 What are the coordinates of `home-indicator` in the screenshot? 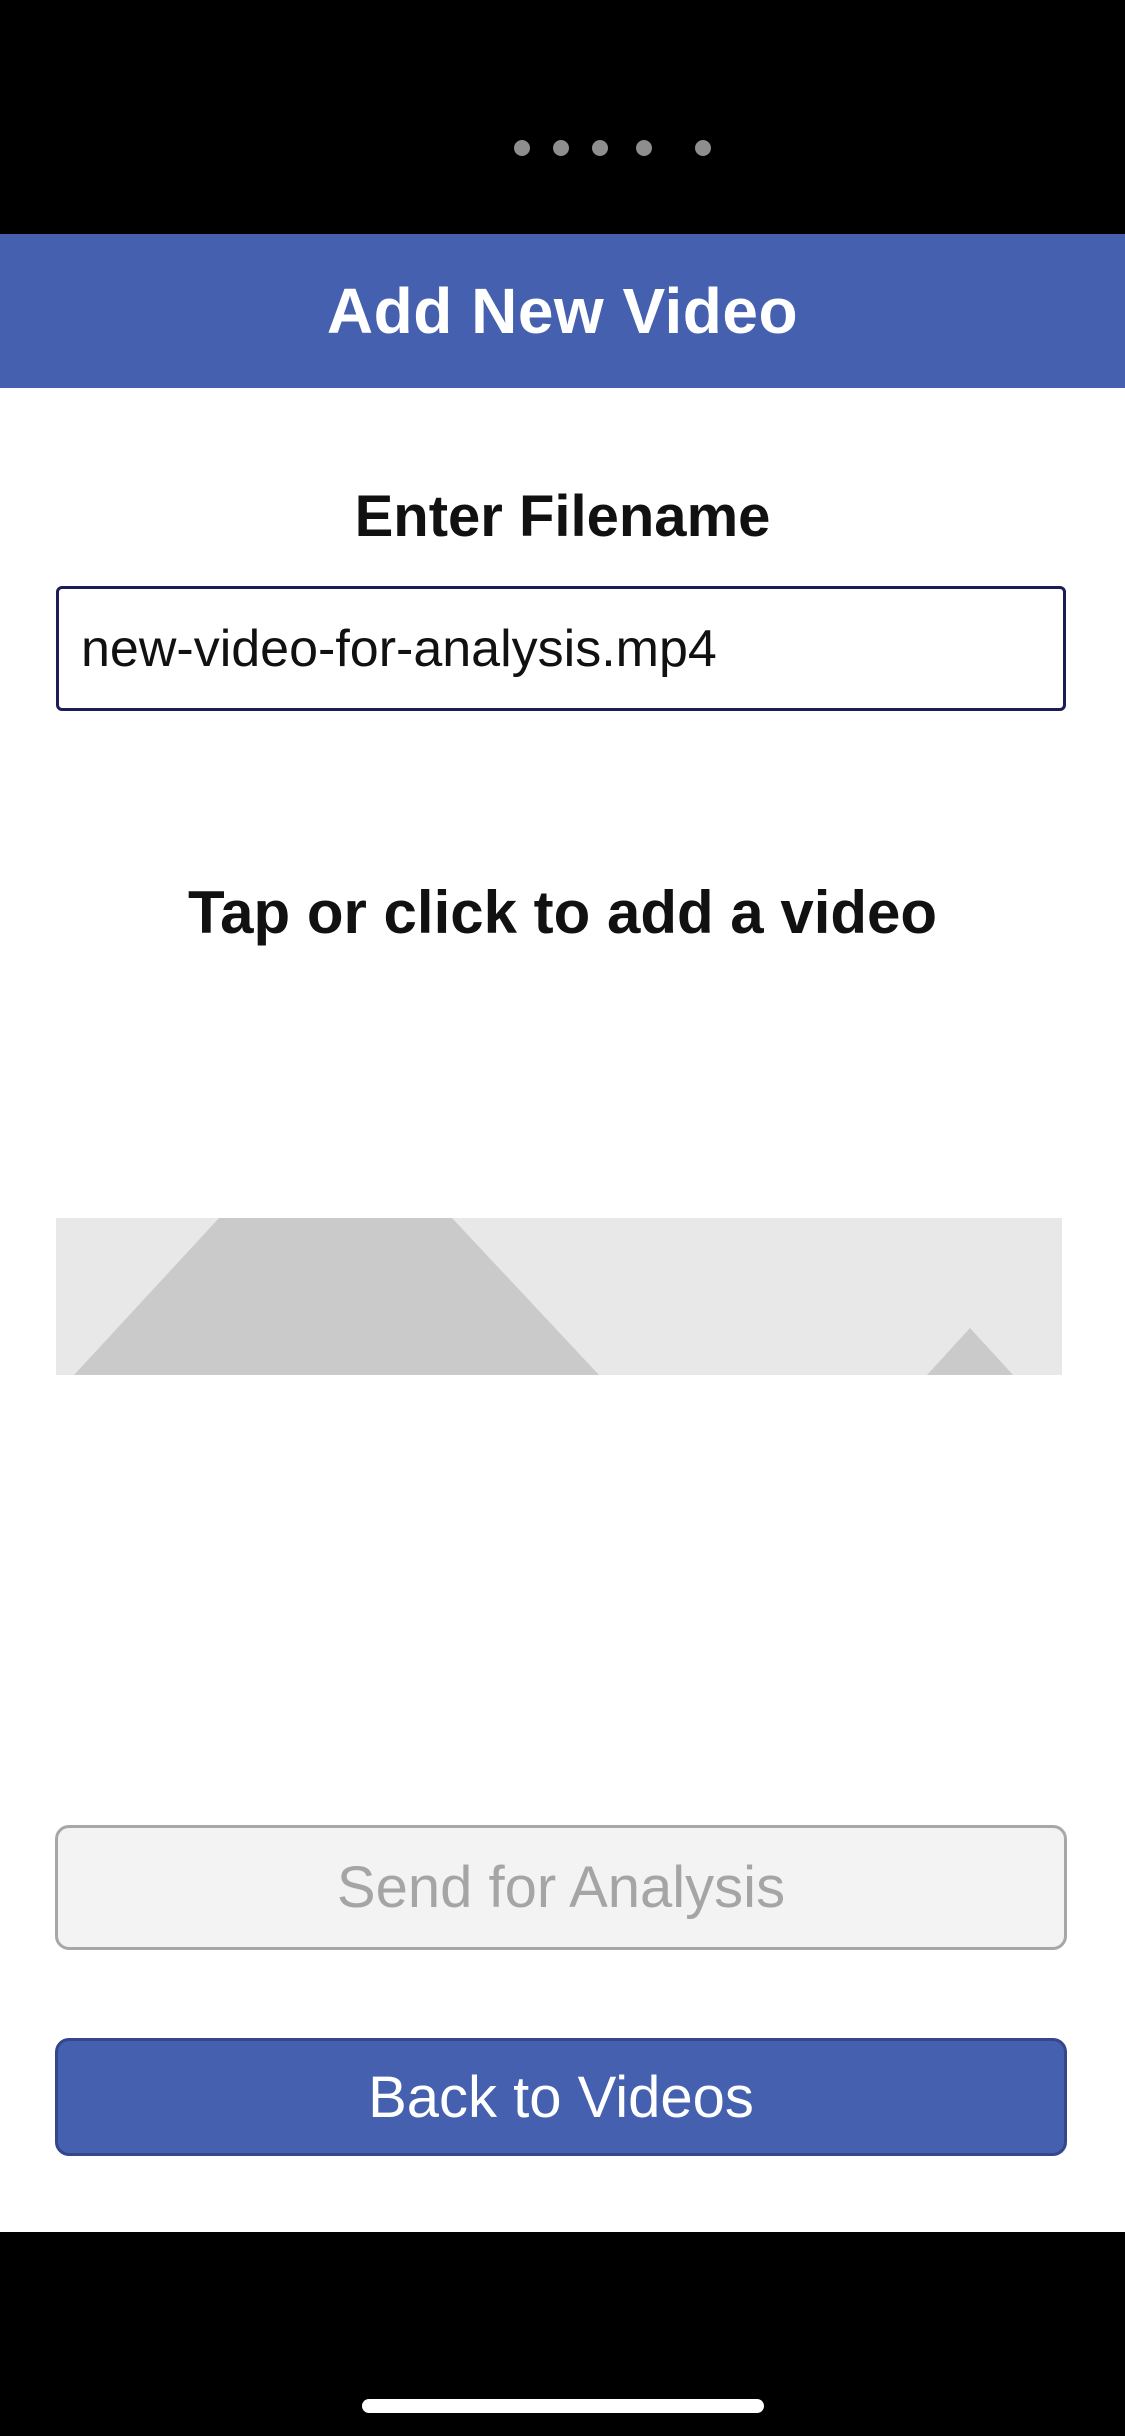 It's located at (563, 2406).